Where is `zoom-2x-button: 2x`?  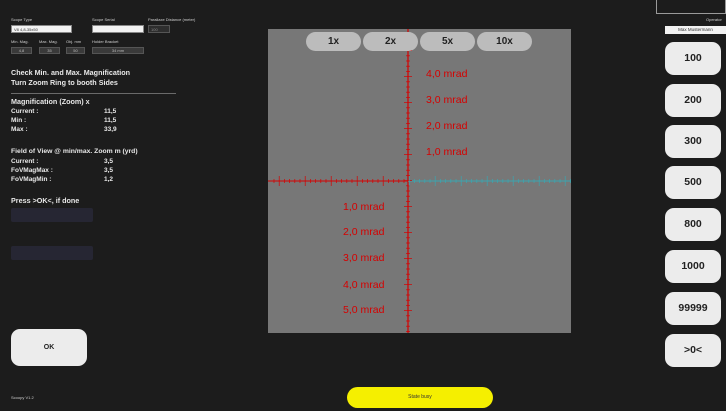 zoom-2x-button: 2x is located at coordinates (390, 41).